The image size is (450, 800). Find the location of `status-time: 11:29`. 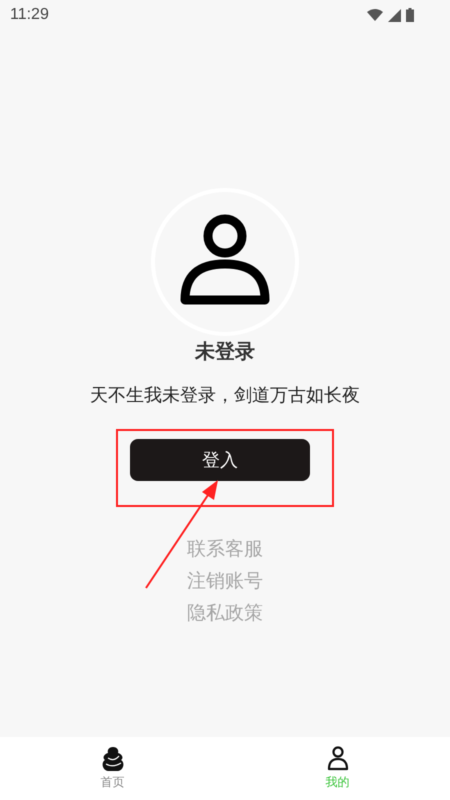

status-time: 11:29 is located at coordinates (29, 15).